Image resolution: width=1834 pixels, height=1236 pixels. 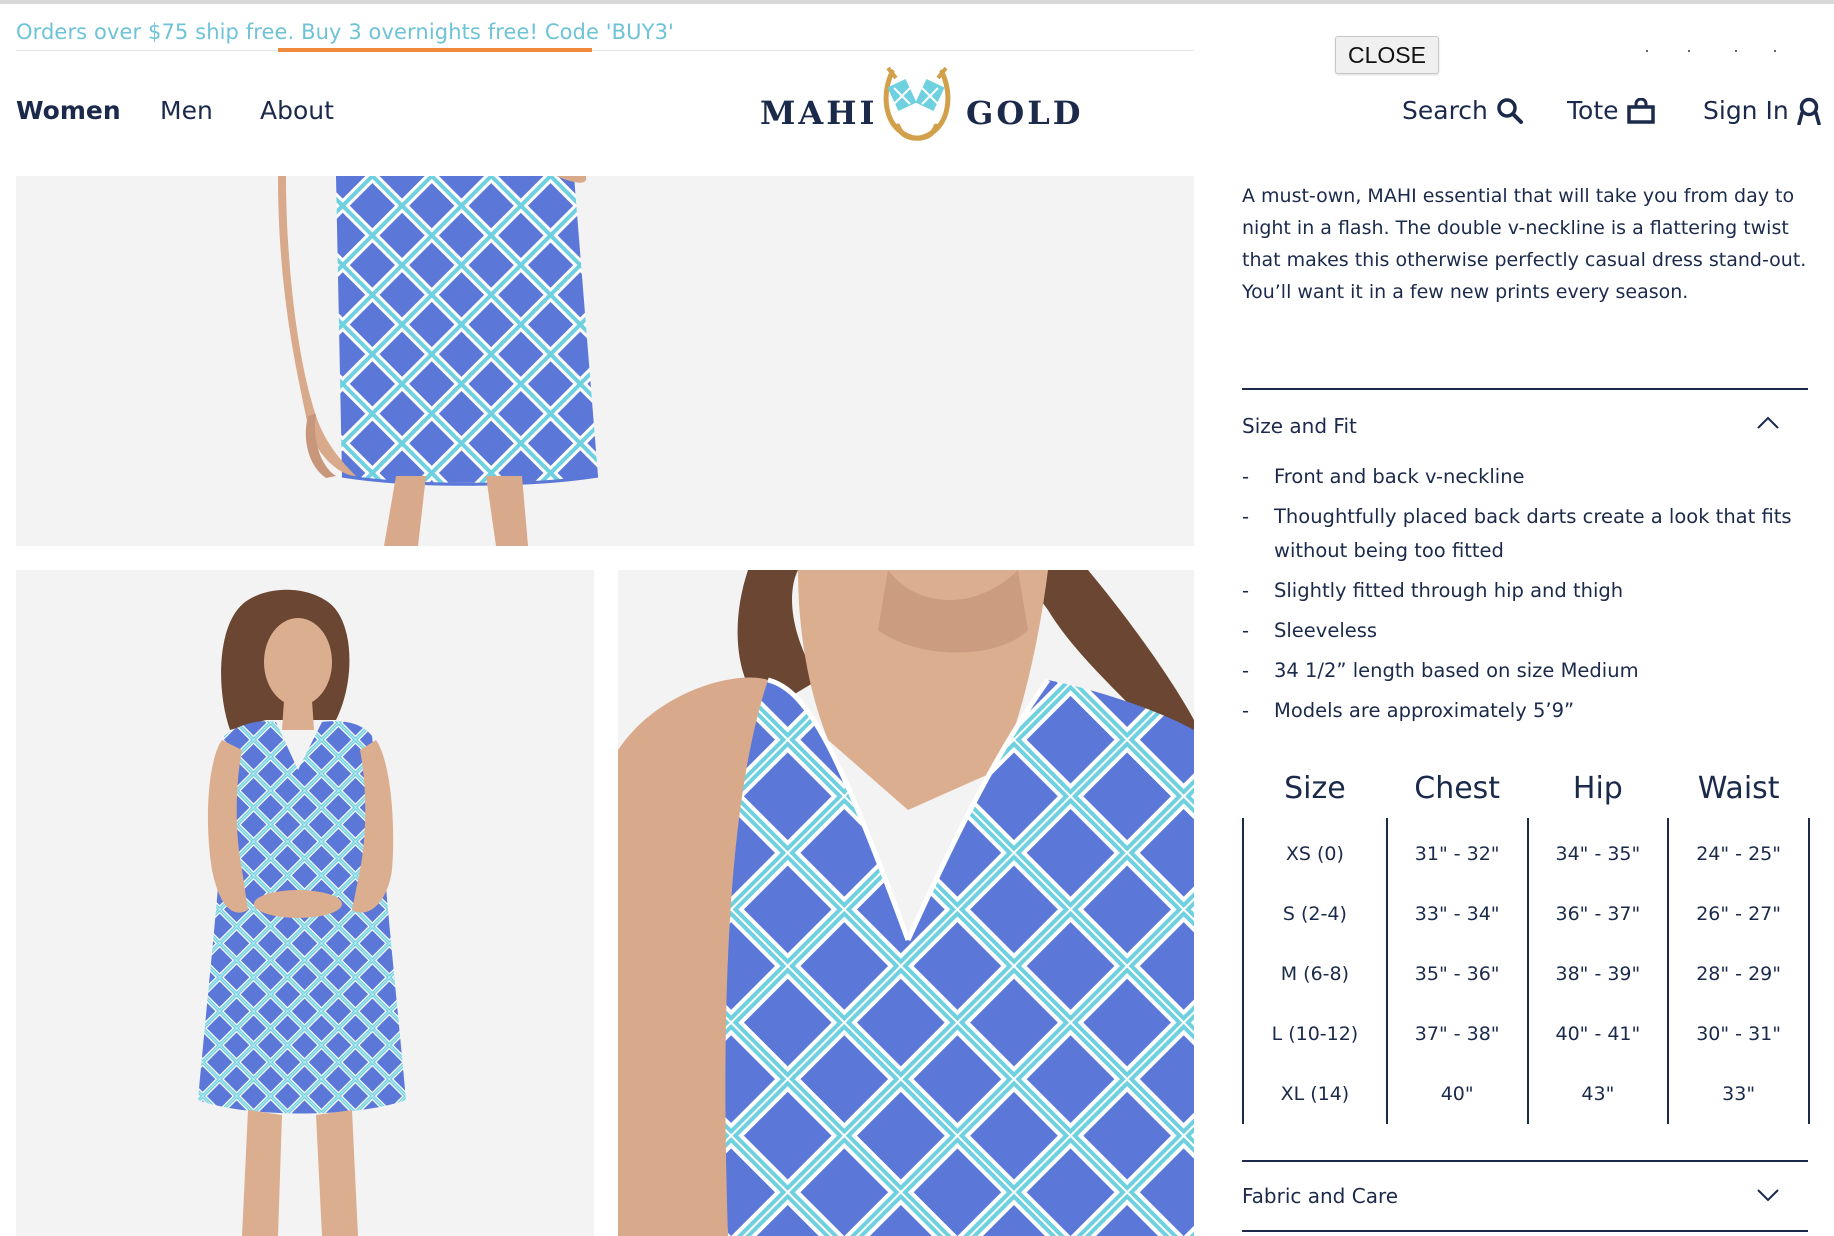 I want to click on table-header-waist: Waist, so click(x=1738, y=788).